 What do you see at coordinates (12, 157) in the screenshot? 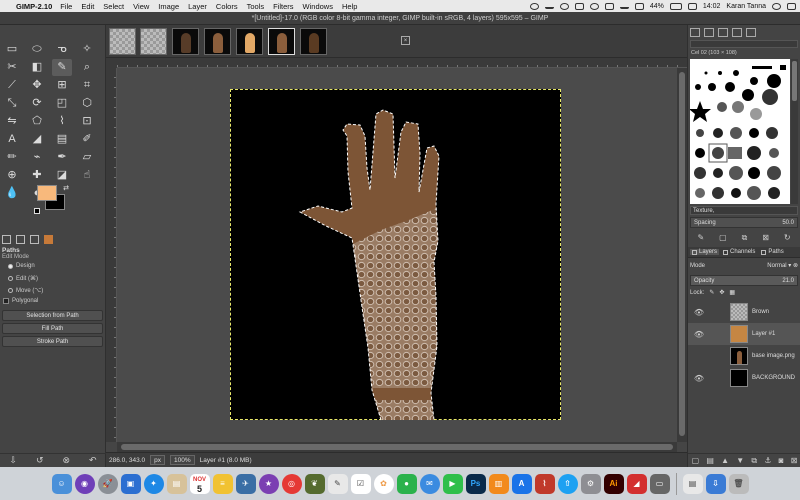
I see `pencil-tool: ✏` at bounding box center [12, 157].